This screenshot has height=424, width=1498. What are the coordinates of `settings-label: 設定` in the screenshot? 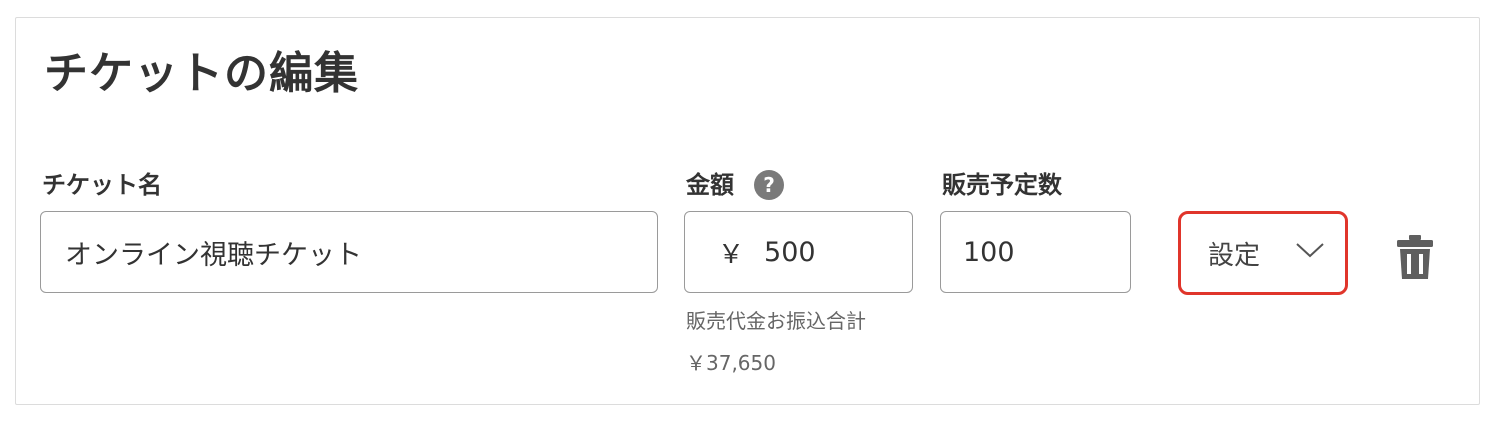 It's located at (1234, 255).